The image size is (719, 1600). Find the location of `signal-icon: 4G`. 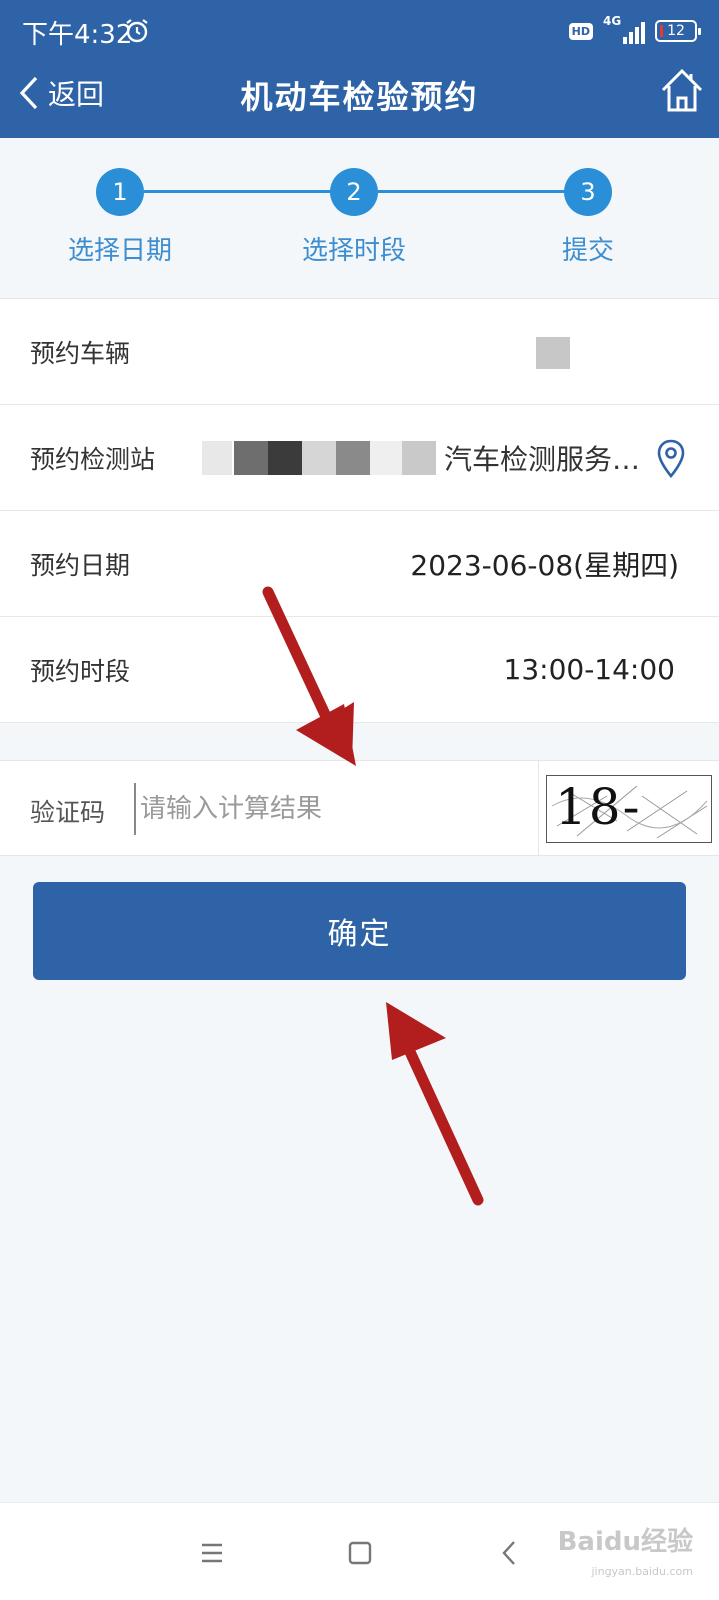

signal-icon: 4G is located at coordinates (624, 30).